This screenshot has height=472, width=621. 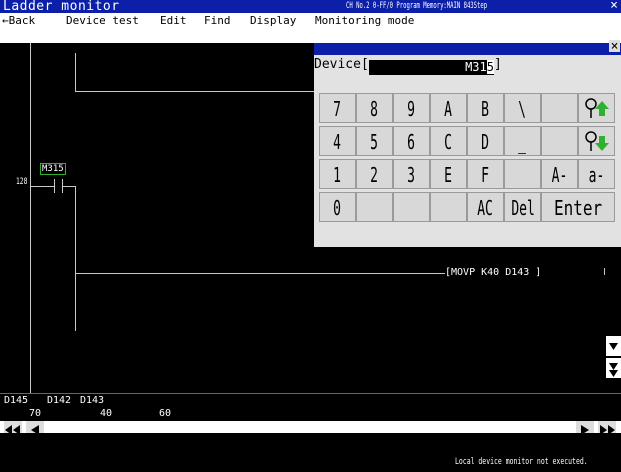 What do you see at coordinates (310, 452) in the screenshot?
I see `status-bar: Local device monitor not executed.` at bounding box center [310, 452].